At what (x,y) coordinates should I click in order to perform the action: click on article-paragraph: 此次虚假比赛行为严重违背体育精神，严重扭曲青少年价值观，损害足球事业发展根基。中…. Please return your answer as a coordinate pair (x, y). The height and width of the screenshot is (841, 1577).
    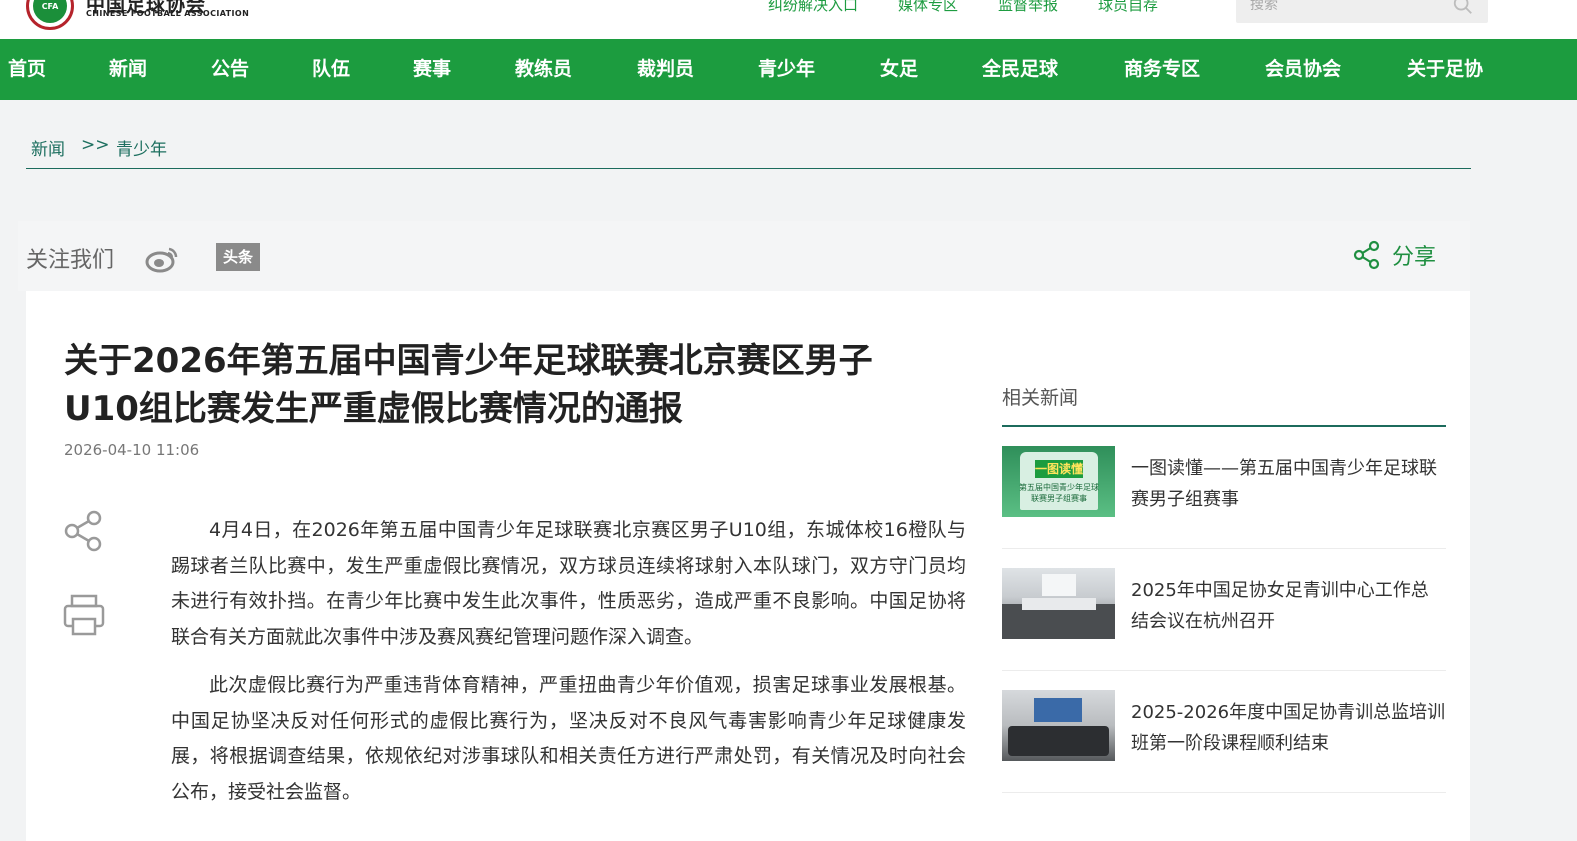
    Looking at the image, I should click on (568, 738).